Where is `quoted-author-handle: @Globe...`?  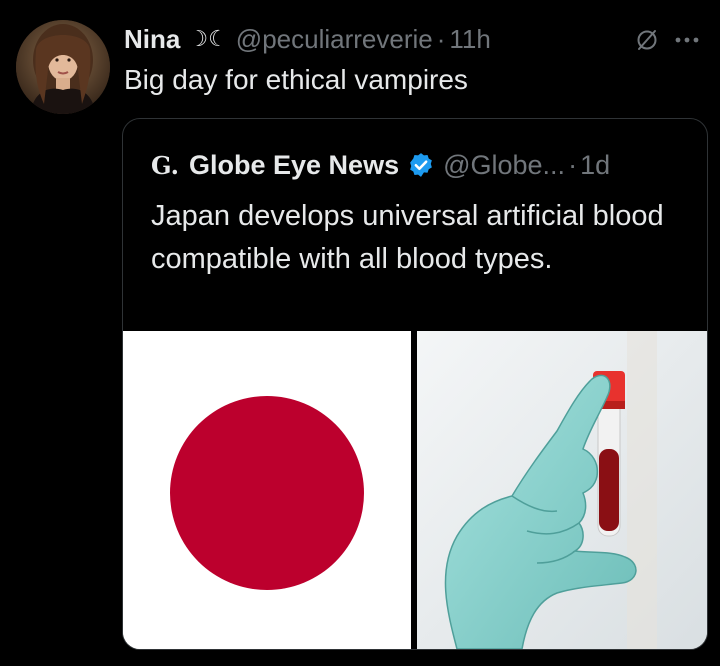
quoted-author-handle: @Globe... is located at coordinates (504, 165).